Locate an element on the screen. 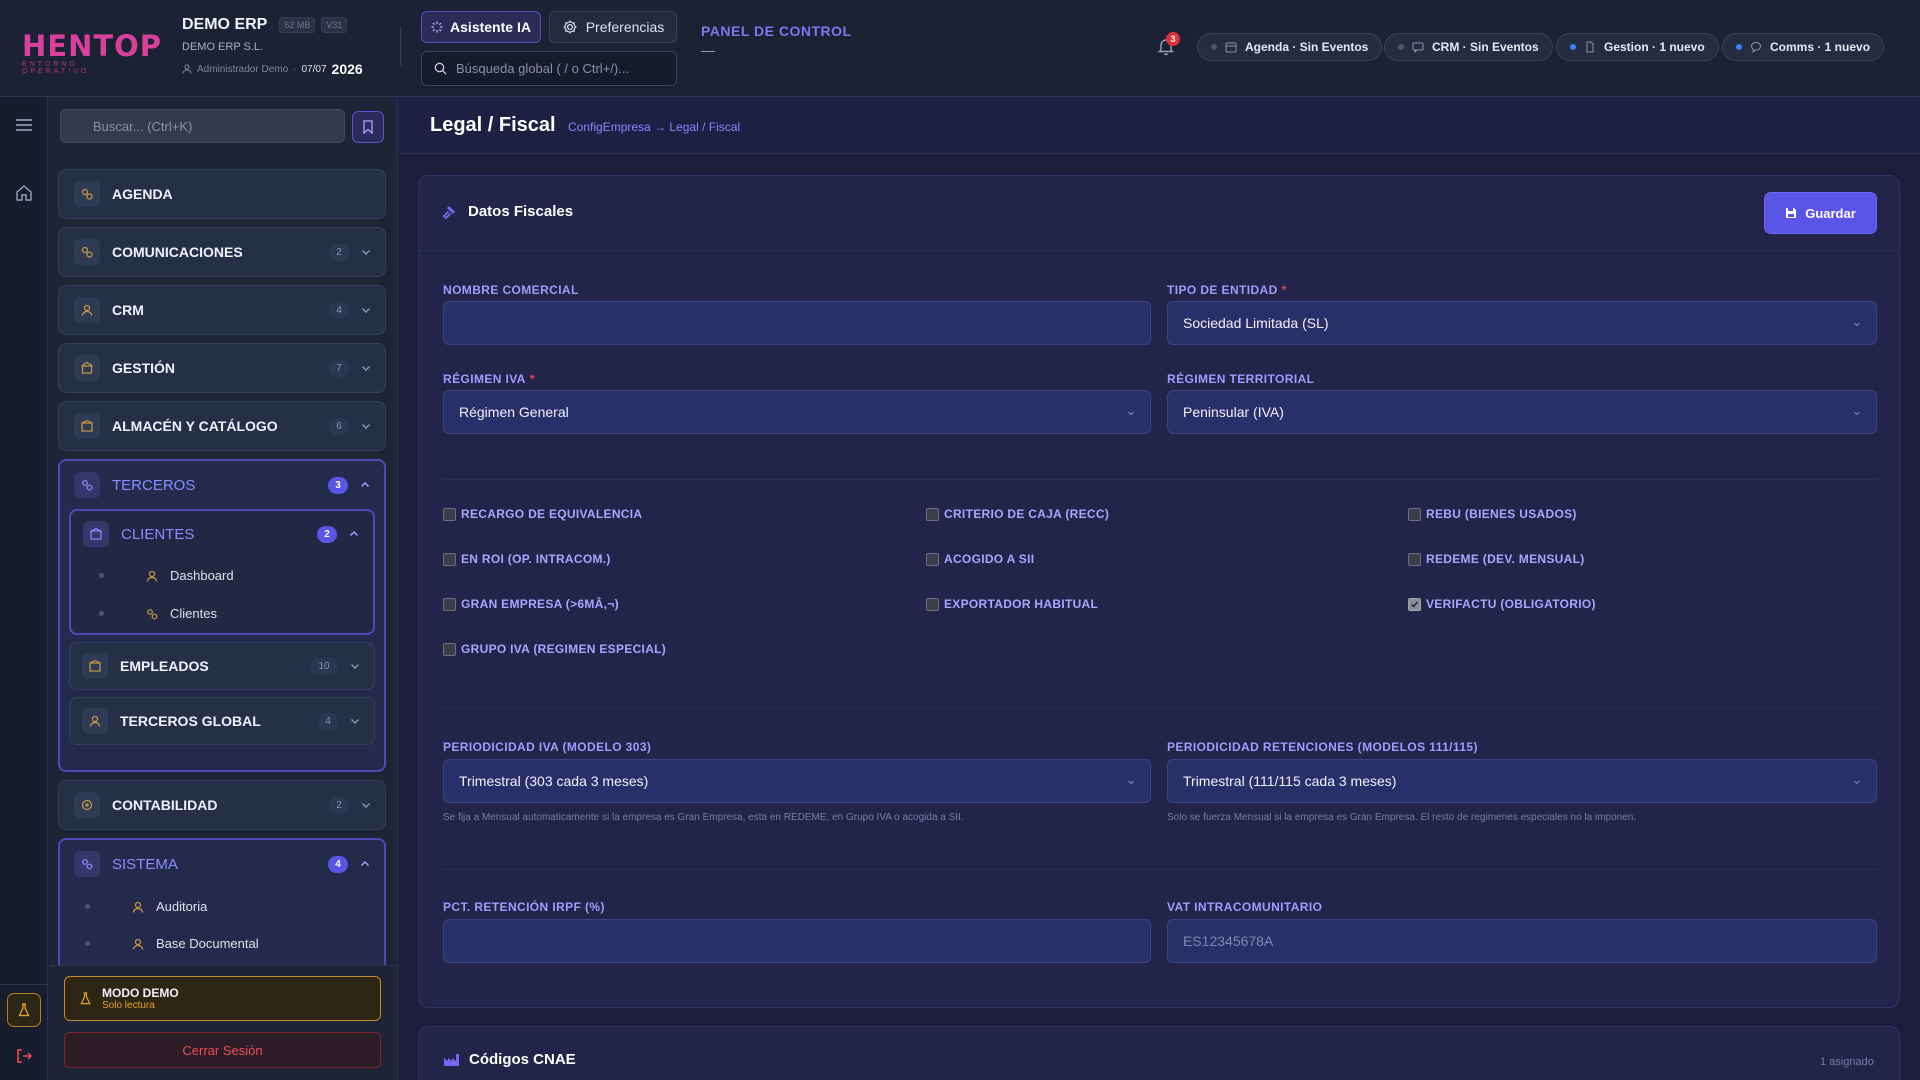 The width and height of the screenshot is (1920, 1080). agenda-status-chip: Agenda · Sin Eventos is located at coordinates (1290, 47).